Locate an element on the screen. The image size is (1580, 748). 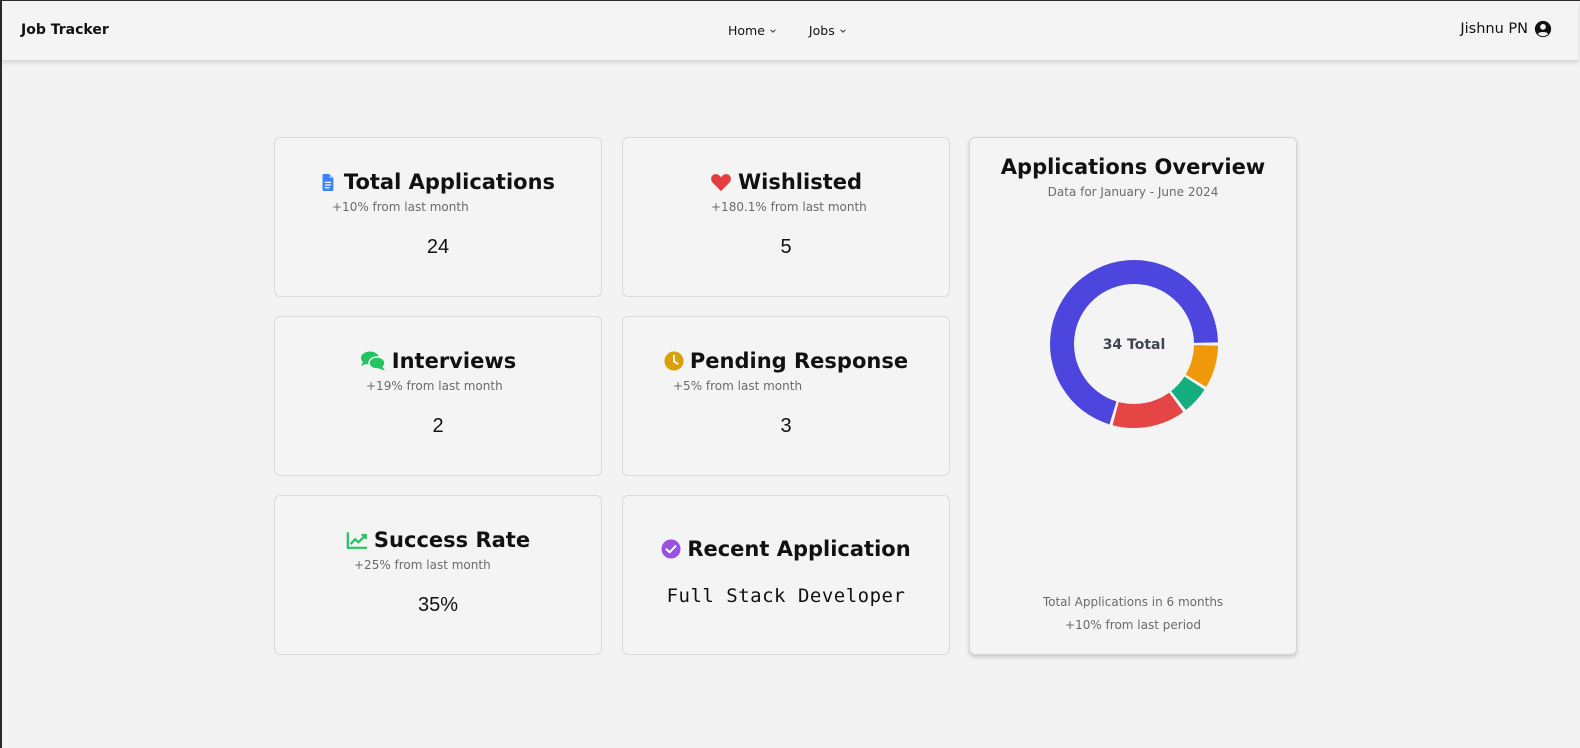
card-title-row: Recent Application is located at coordinates (786, 549).